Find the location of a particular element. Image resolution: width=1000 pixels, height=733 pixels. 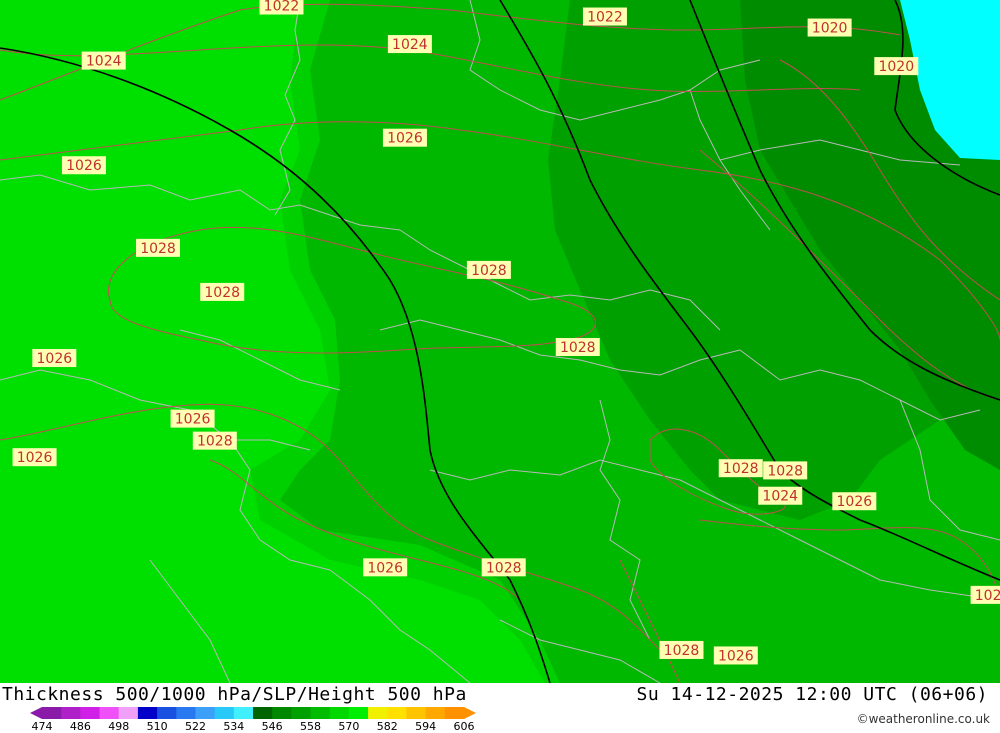

legend-tick-label: 498 is located at coordinates (118, 726).